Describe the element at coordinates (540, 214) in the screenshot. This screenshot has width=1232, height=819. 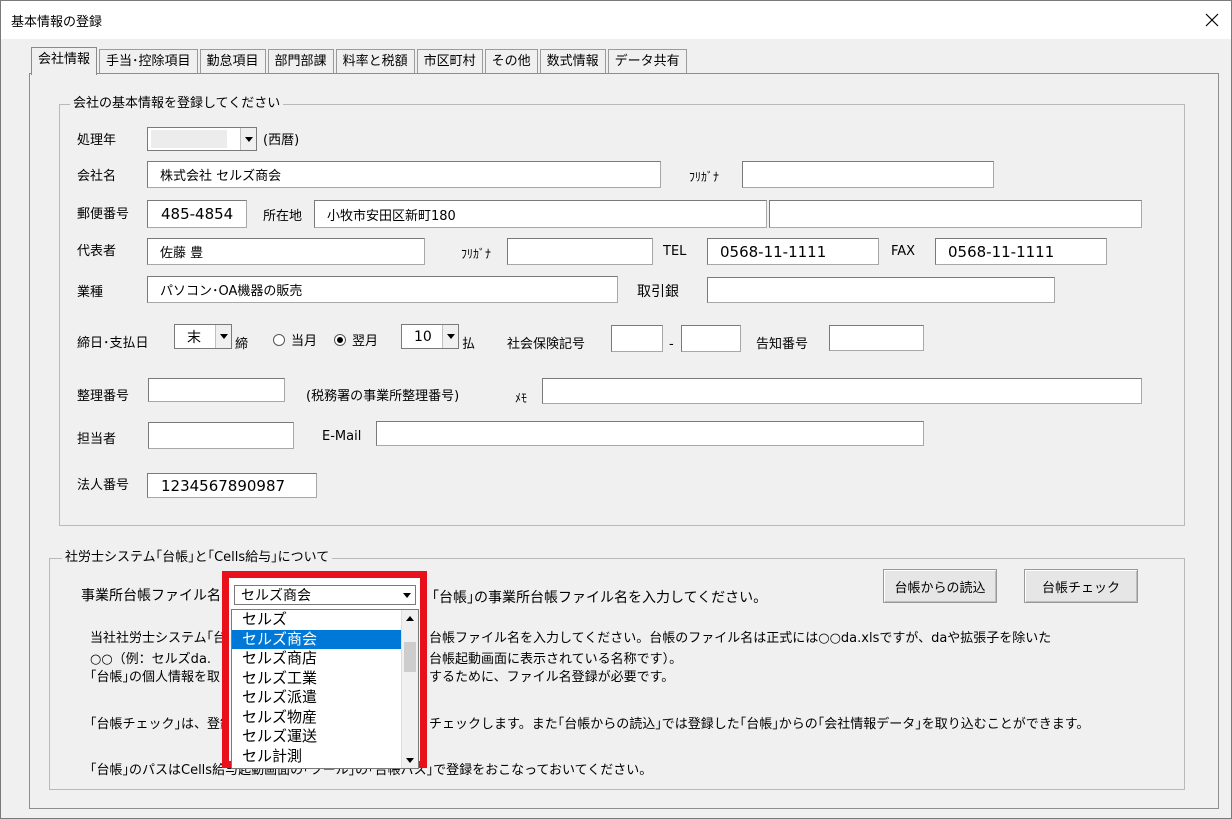
I see `address-input-1: 小牧市安田区新町180` at that location.